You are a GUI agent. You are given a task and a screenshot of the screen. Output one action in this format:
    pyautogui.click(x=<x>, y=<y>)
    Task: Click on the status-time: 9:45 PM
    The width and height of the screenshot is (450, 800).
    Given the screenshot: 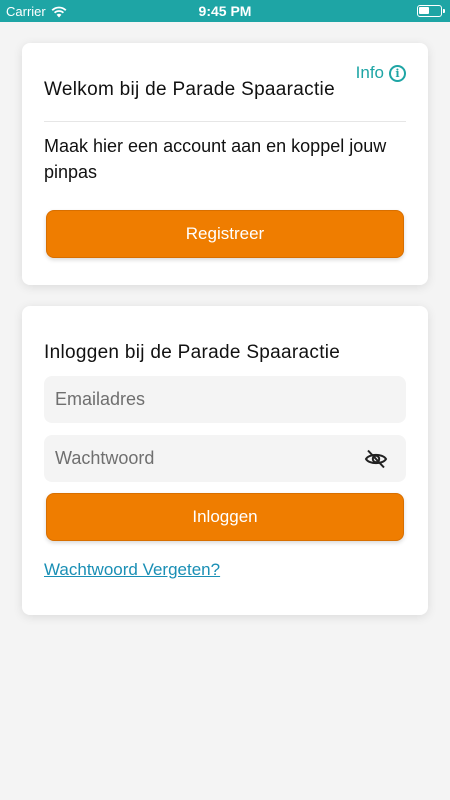 What is the action you would take?
    pyautogui.click(x=225, y=11)
    